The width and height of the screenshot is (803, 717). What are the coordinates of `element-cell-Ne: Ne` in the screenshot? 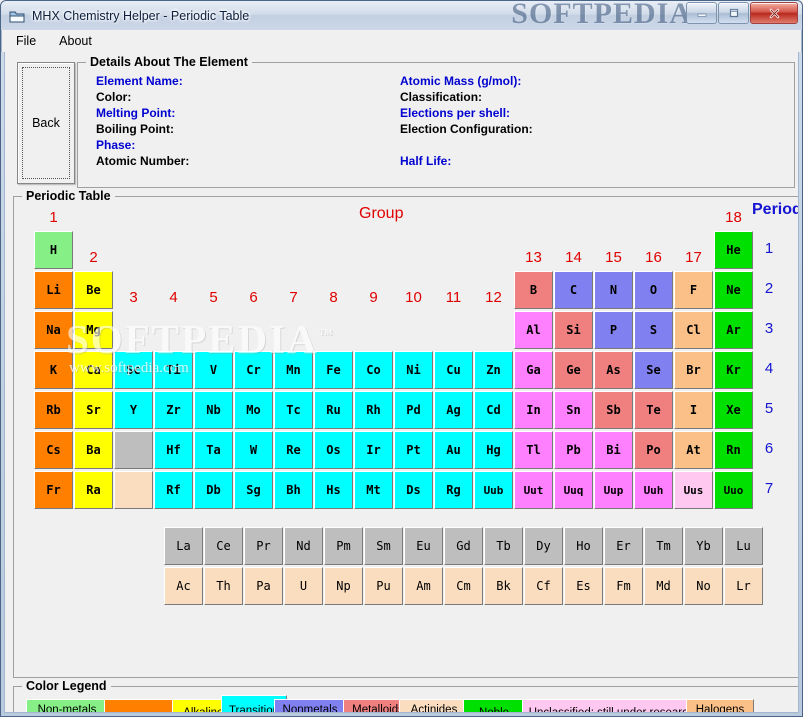 It's located at (733, 290).